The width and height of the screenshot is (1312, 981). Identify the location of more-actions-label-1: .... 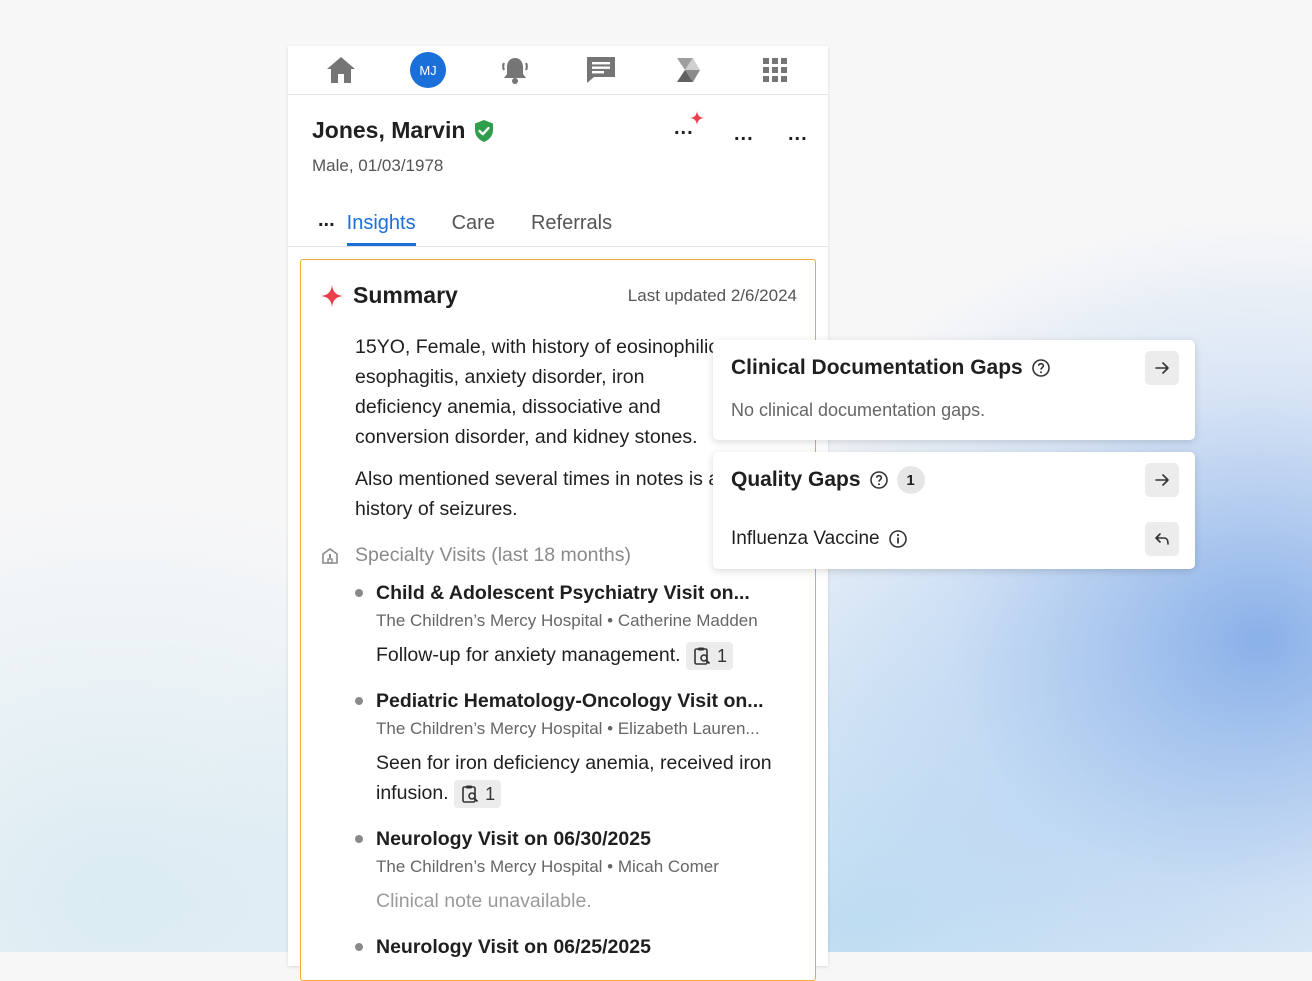
(744, 134).